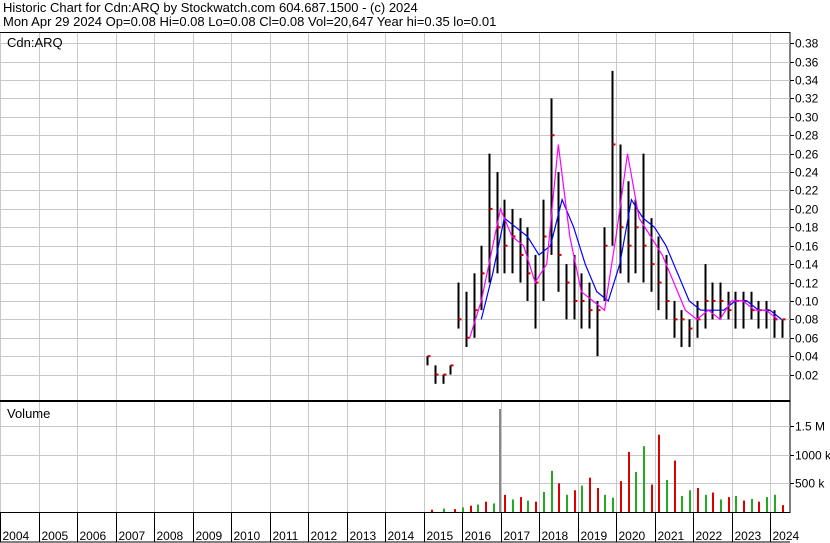 Image resolution: width=830 pixels, height=543 pixels. I want to click on x-axis-tick-label: 2015, so click(440, 536).